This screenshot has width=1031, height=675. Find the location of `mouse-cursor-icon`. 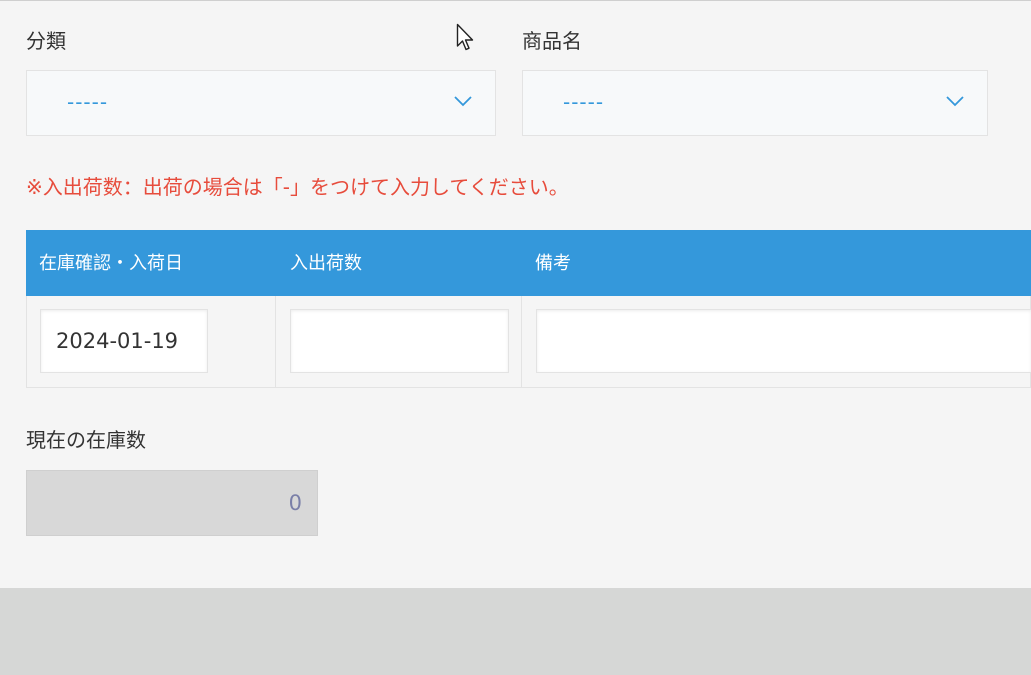

mouse-cursor-icon is located at coordinates (465, 37).